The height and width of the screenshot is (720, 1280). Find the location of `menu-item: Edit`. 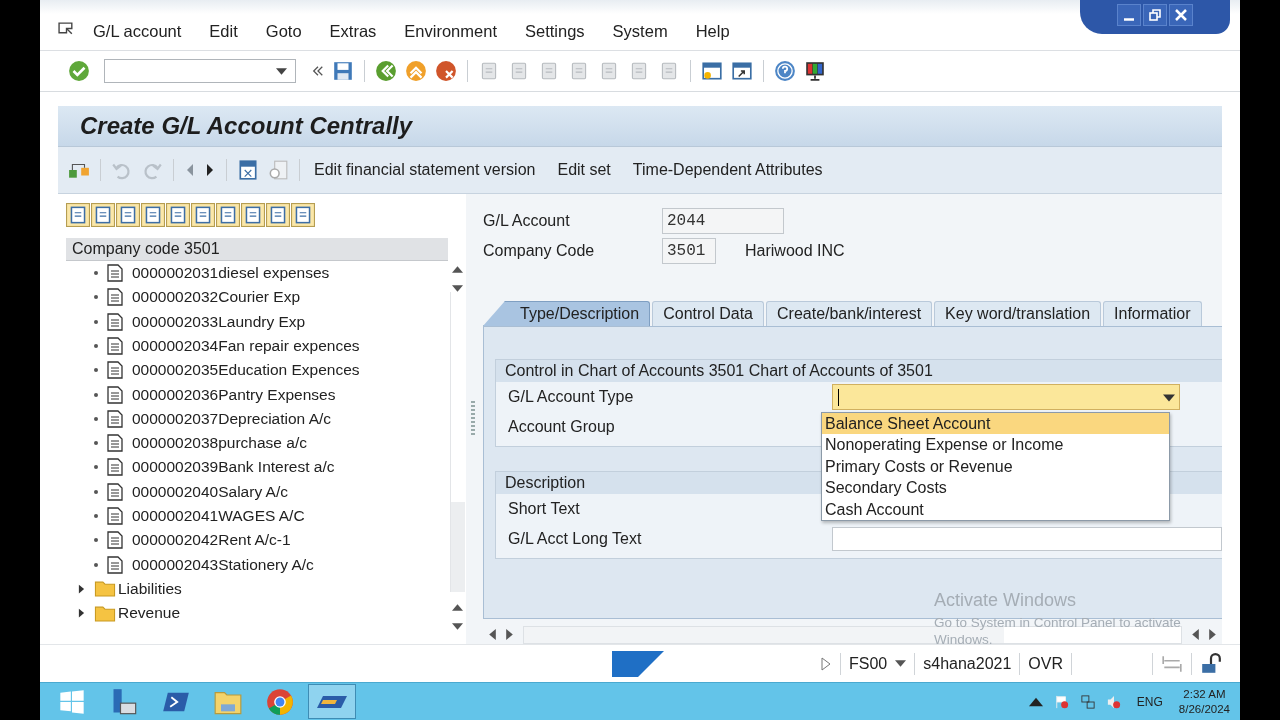

menu-item: Edit is located at coordinates (223, 32).